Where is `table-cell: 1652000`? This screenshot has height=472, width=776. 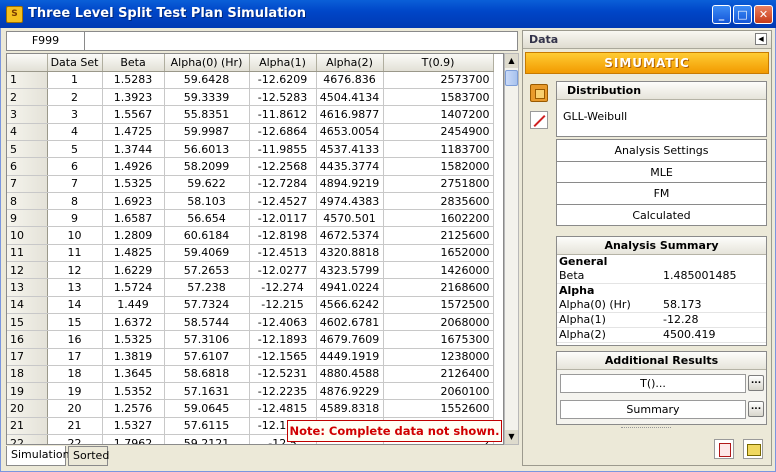
table-cell: 1652000 is located at coordinates (438, 253).